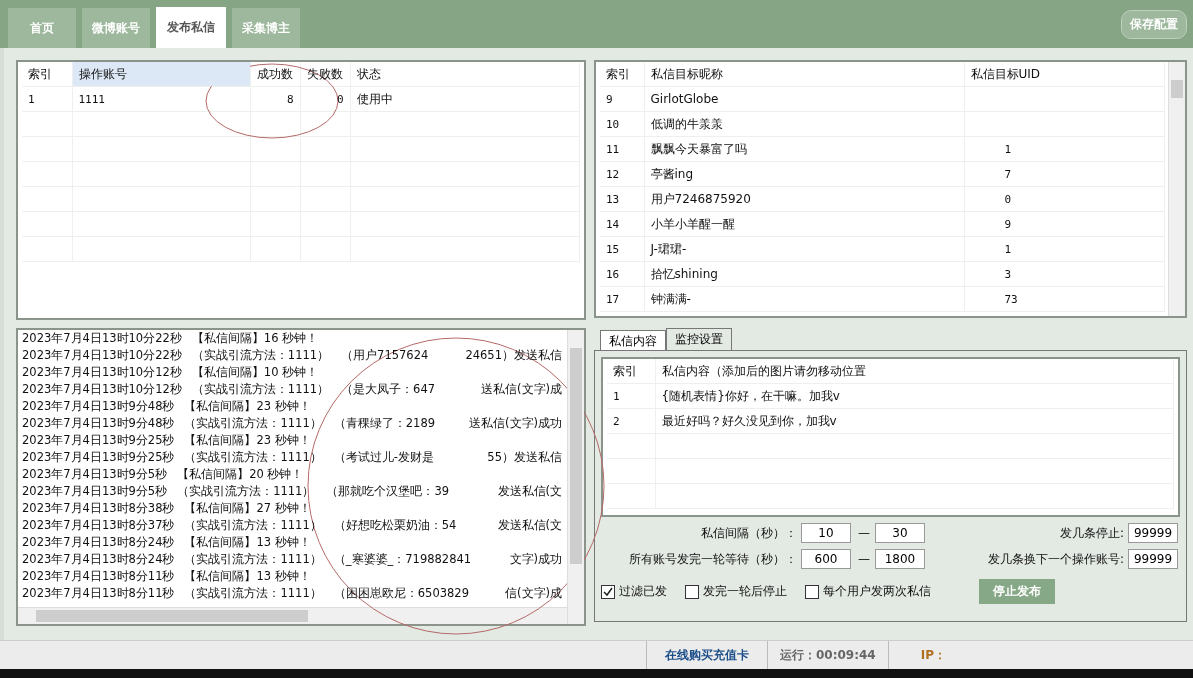 The width and height of the screenshot is (1193, 678). What do you see at coordinates (622, 199) in the screenshot?
I see `table-cell: 13` at bounding box center [622, 199].